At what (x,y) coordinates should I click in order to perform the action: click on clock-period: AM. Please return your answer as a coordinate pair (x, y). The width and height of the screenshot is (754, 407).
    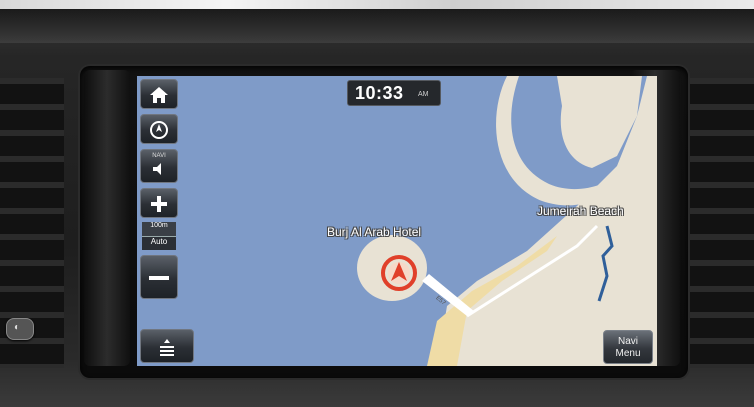
    Looking at the image, I should click on (423, 94).